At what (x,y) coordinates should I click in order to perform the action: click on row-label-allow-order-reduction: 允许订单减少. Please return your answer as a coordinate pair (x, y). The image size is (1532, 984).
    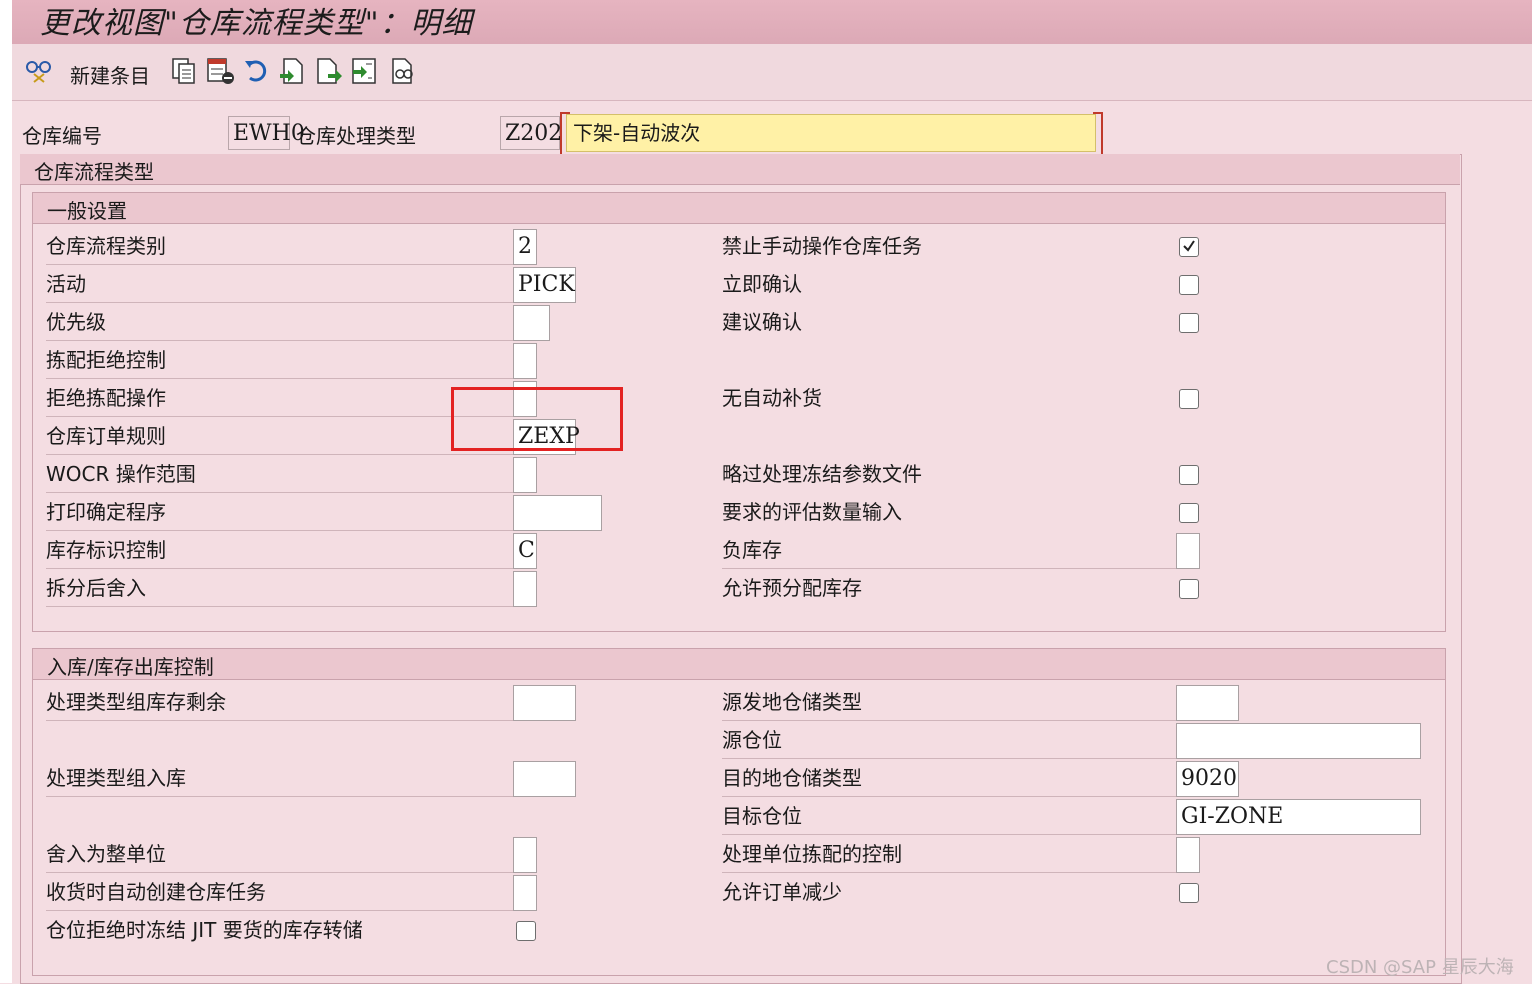
    Looking at the image, I should click on (782, 892).